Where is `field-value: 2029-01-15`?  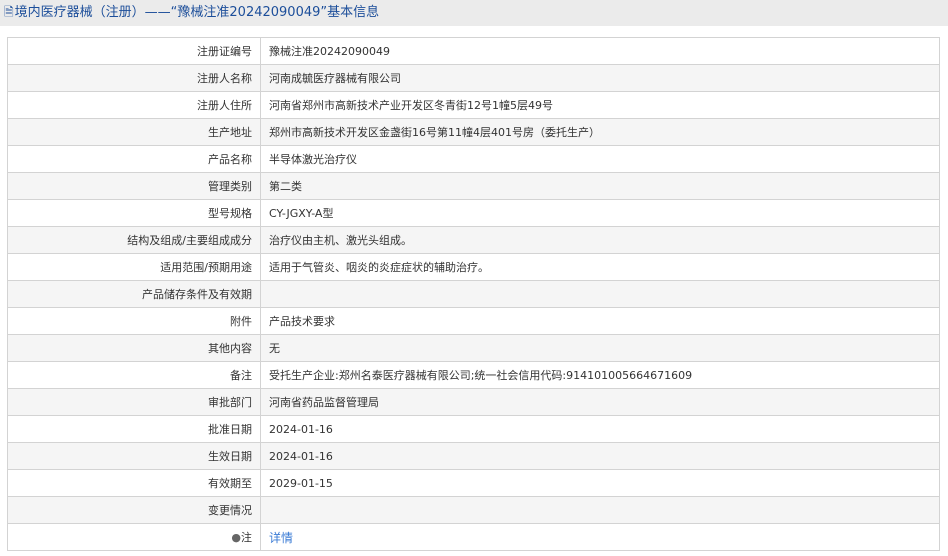
field-value: 2029-01-15 is located at coordinates (600, 483).